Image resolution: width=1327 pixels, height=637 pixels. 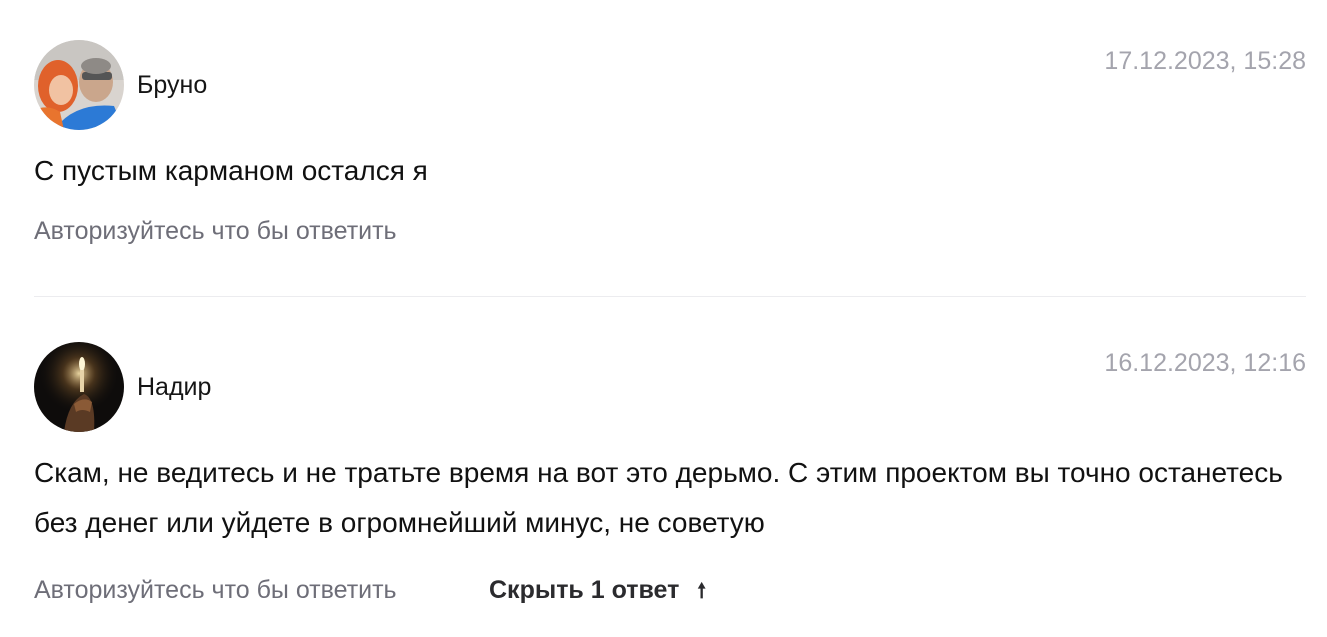 What do you see at coordinates (1205, 363) in the screenshot?
I see `comment-date: 16.12.2023, 12:16` at bounding box center [1205, 363].